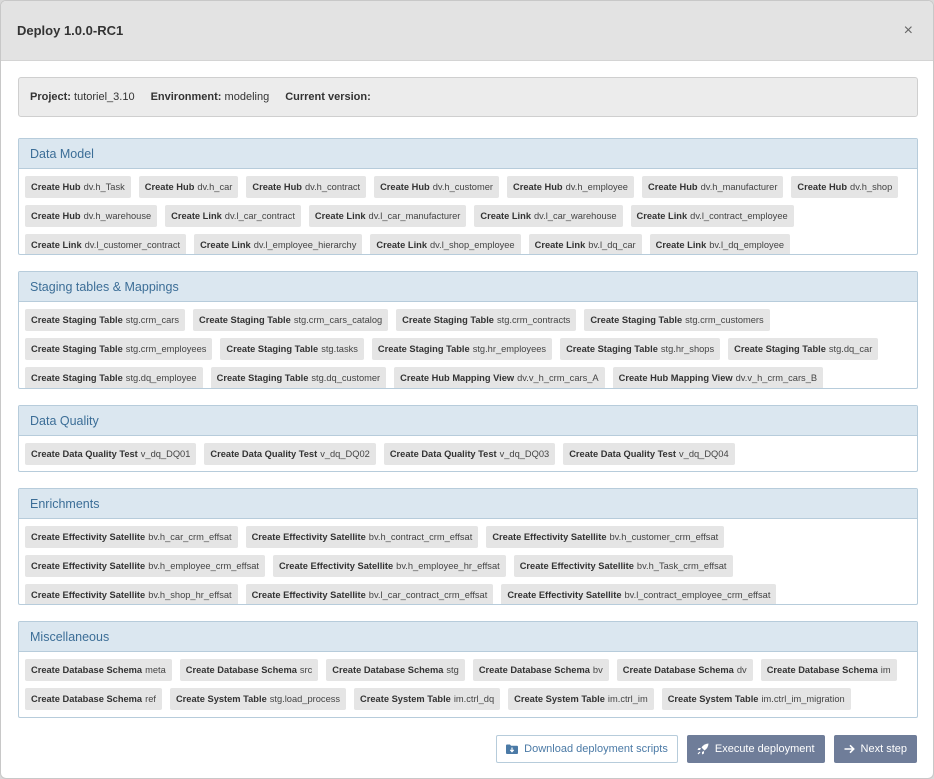 The image size is (934, 779). Describe the element at coordinates (247, 97) in the screenshot. I see `environment-value: modeling` at that location.